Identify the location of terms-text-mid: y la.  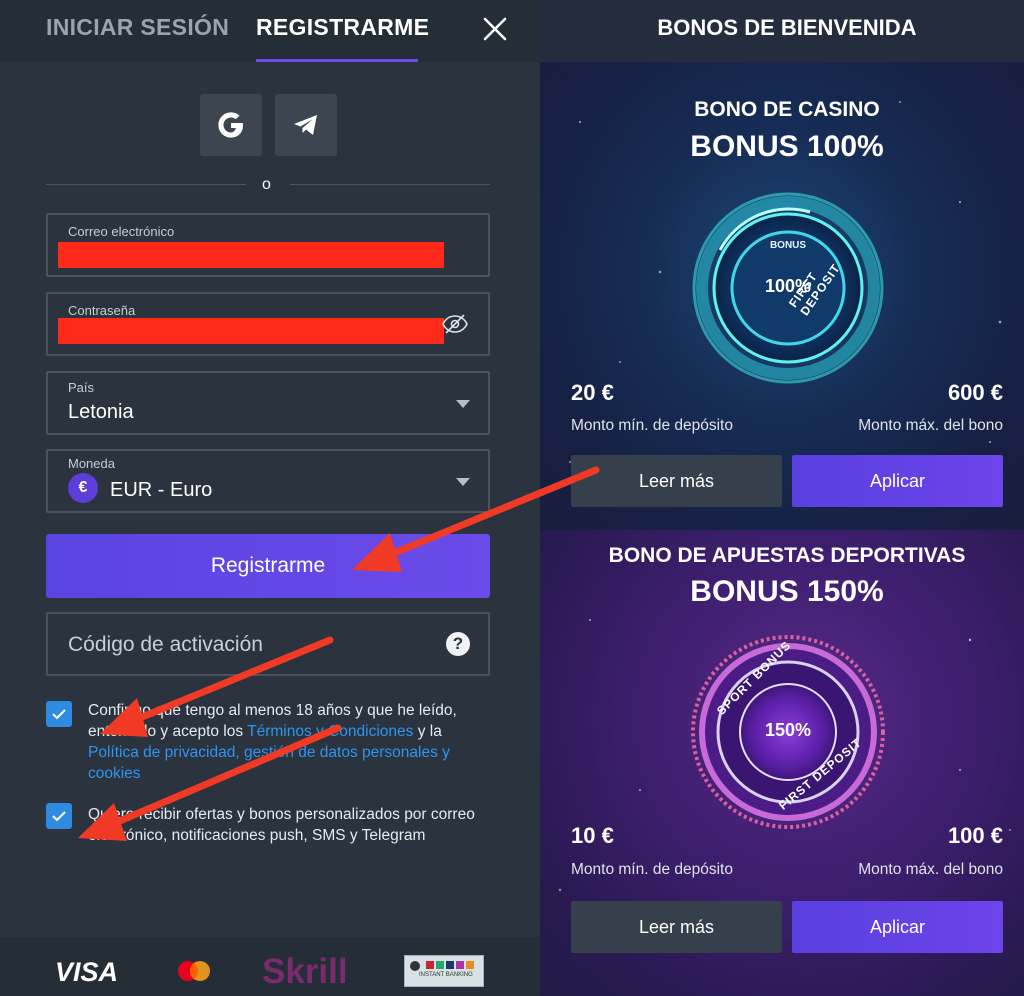
(427, 731).